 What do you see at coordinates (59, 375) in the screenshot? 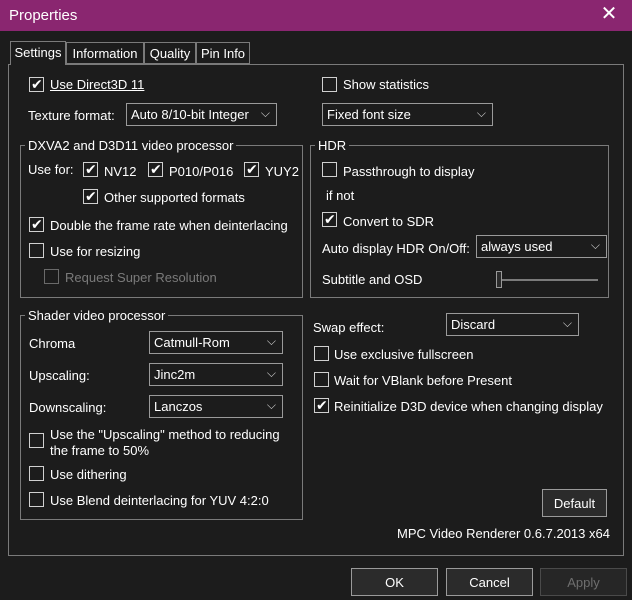
I see `upscaling-label: Upscaling:` at bounding box center [59, 375].